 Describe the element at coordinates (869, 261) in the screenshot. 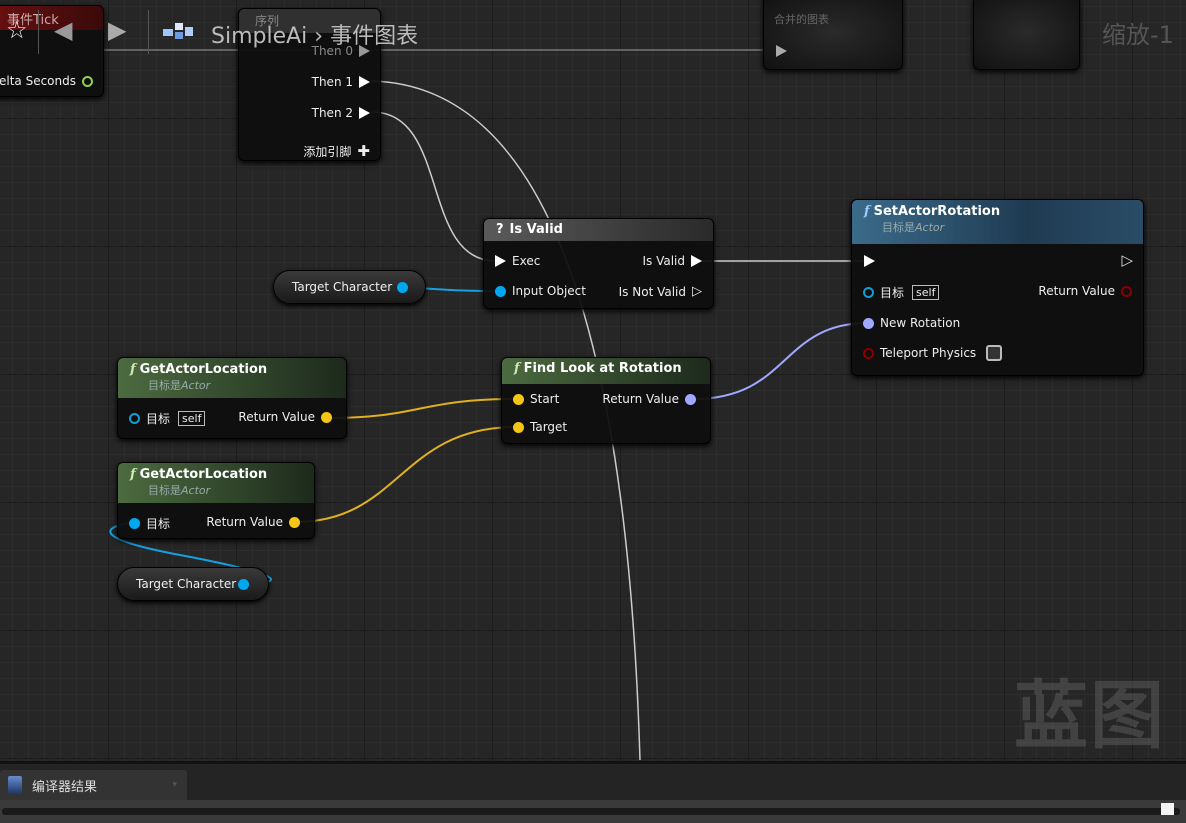

I see `exec-in-pin` at that location.